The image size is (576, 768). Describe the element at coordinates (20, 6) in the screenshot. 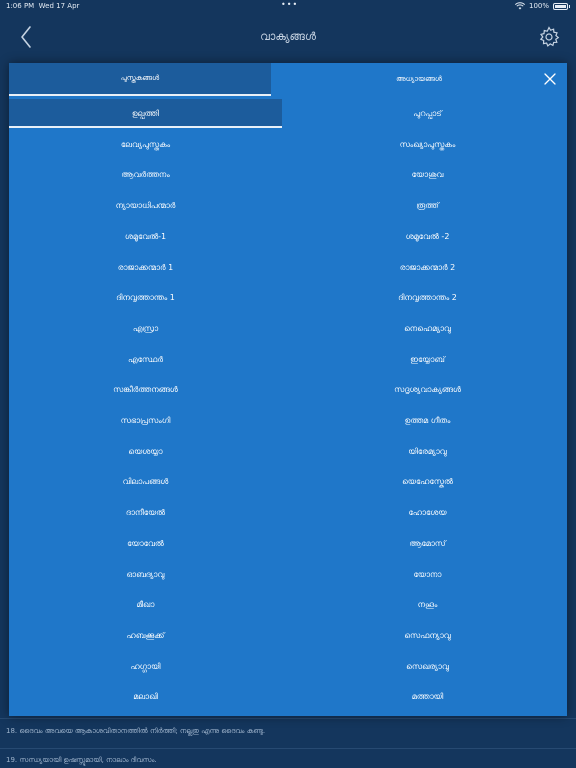

I see `status-time-text: 1:06 PM` at that location.